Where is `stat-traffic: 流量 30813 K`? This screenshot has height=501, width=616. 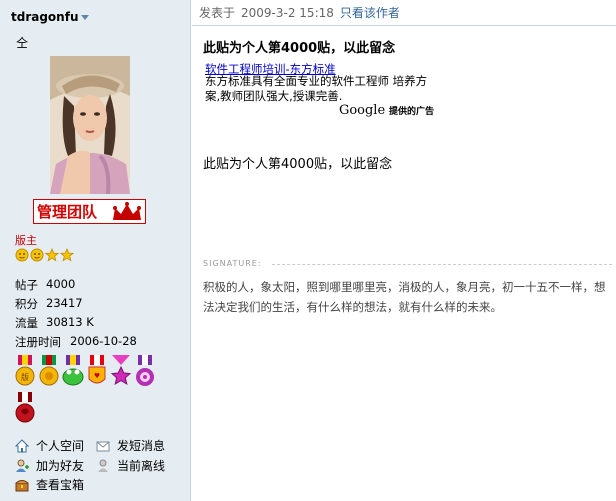 stat-traffic: 流量 30813 K is located at coordinates (54, 322).